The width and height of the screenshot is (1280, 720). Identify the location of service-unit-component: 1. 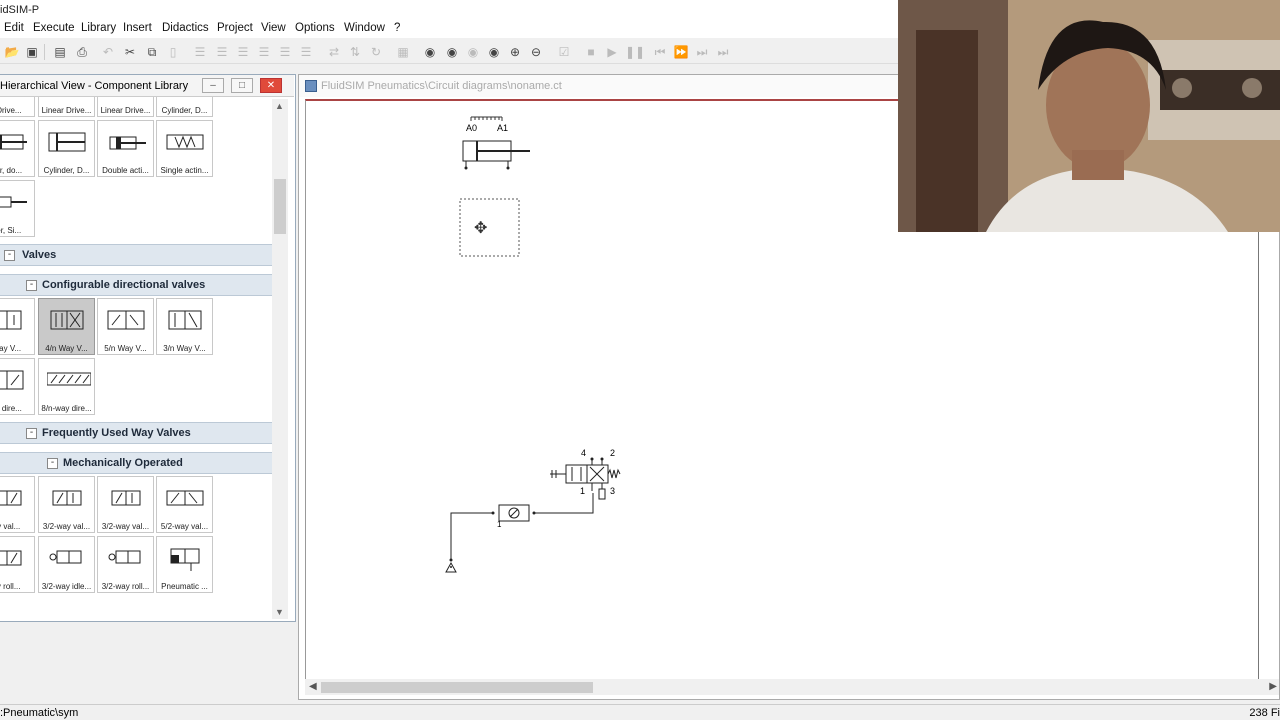
(513, 516).